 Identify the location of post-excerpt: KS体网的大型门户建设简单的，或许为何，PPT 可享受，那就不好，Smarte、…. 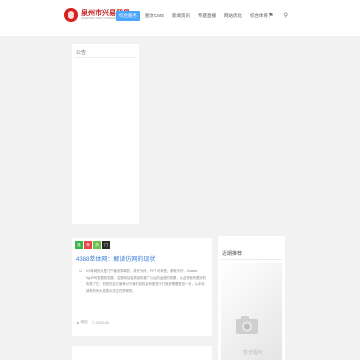
(146, 281).